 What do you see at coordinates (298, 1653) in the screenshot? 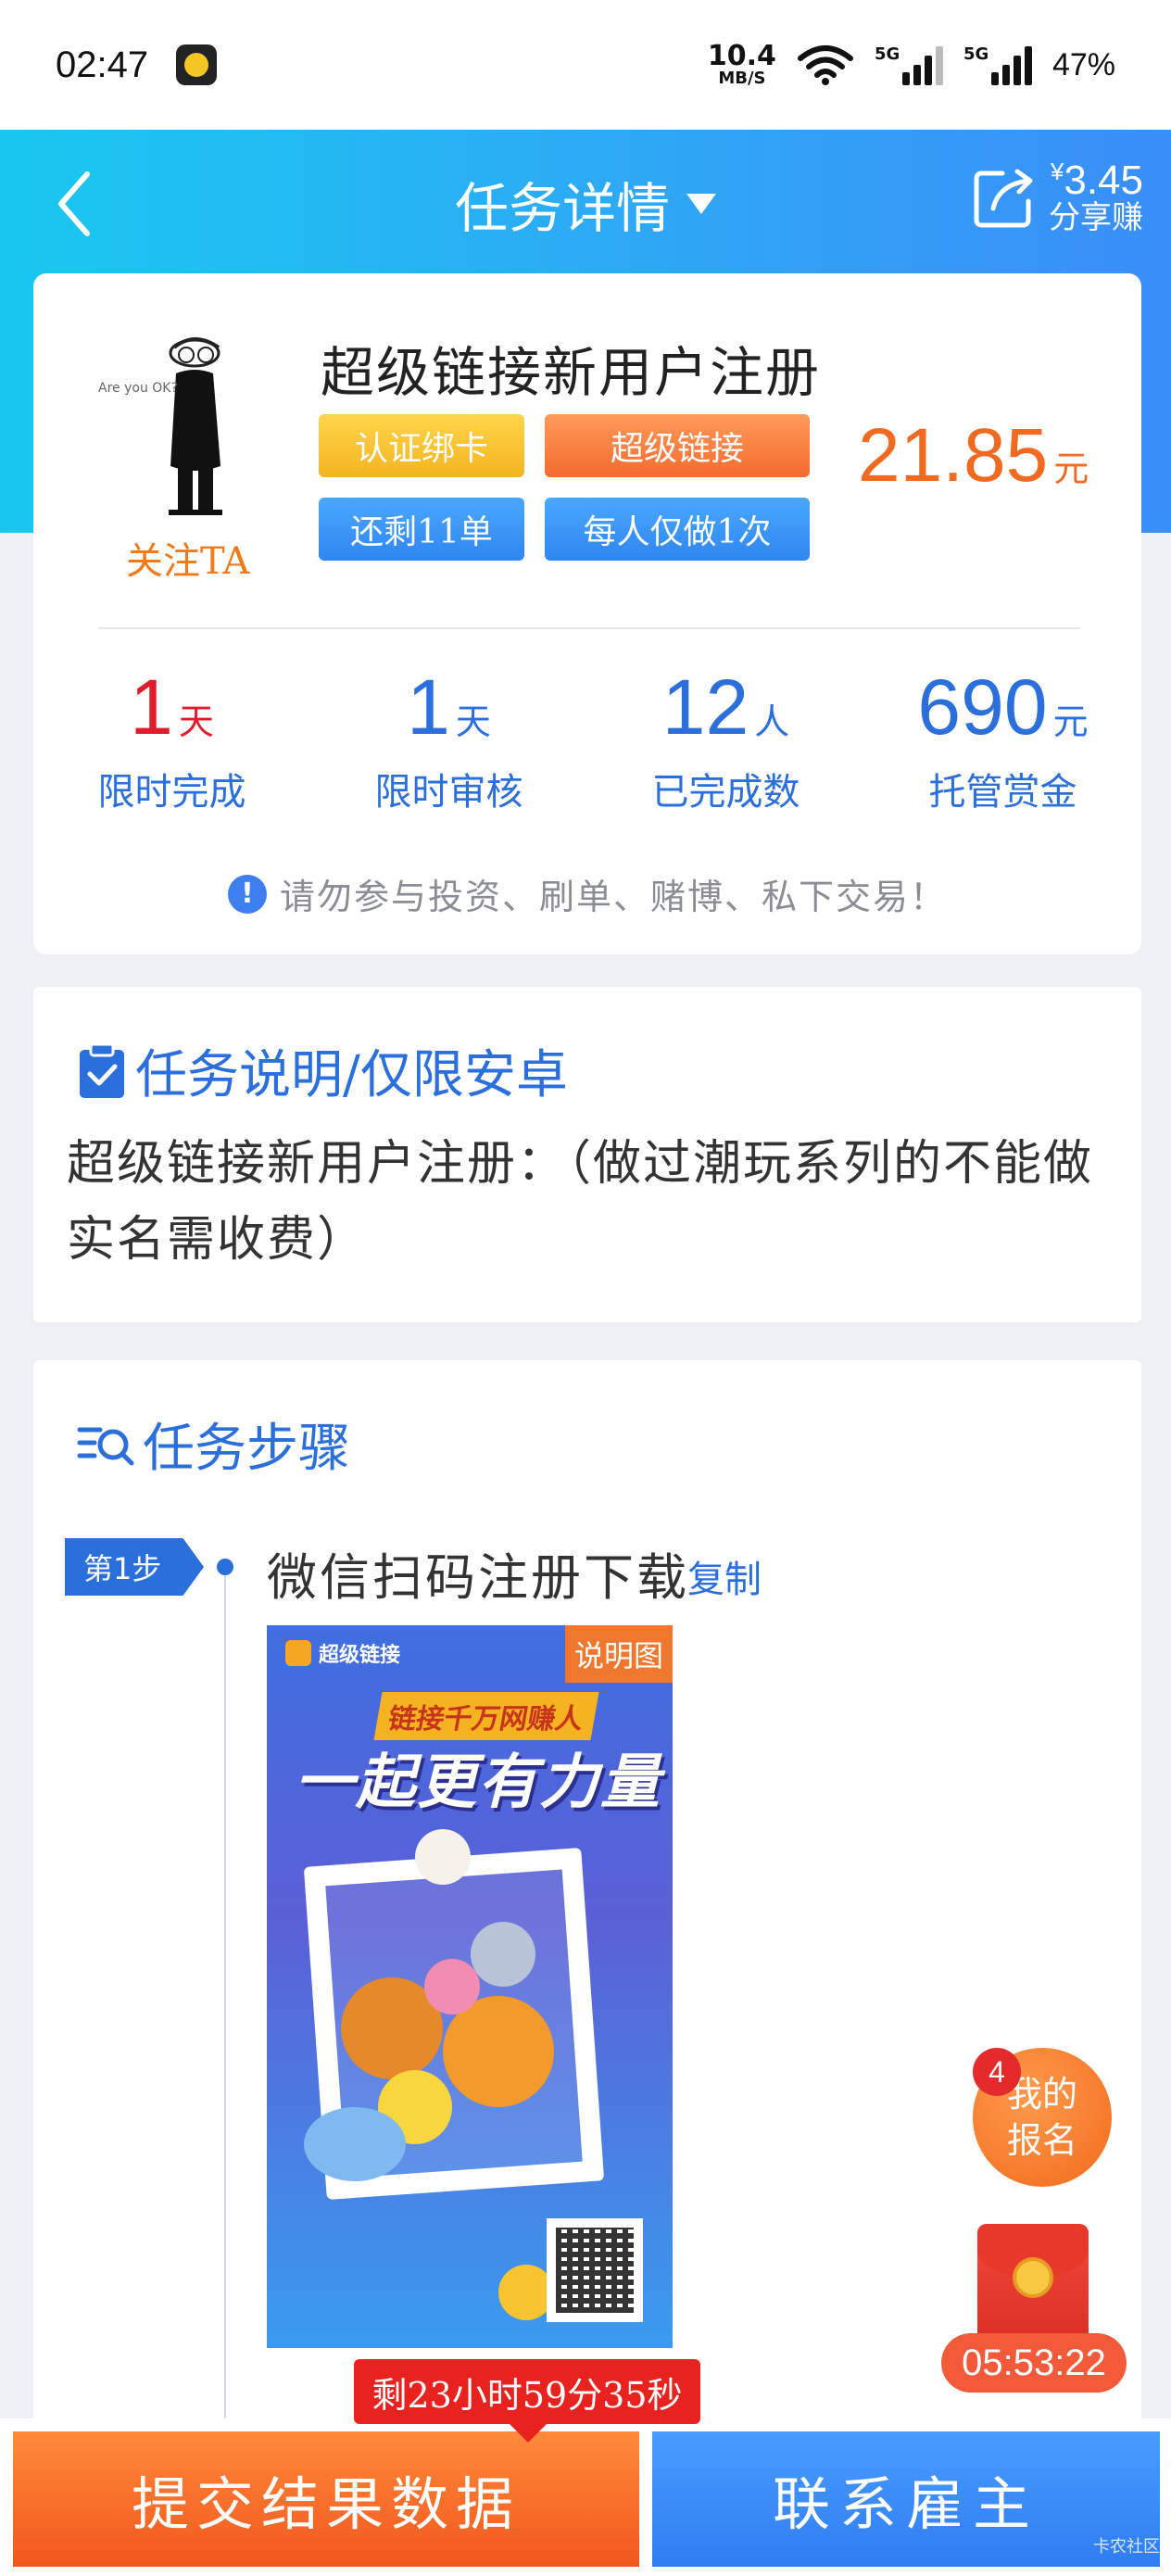
I see `brand-logo-icon` at bounding box center [298, 1653].